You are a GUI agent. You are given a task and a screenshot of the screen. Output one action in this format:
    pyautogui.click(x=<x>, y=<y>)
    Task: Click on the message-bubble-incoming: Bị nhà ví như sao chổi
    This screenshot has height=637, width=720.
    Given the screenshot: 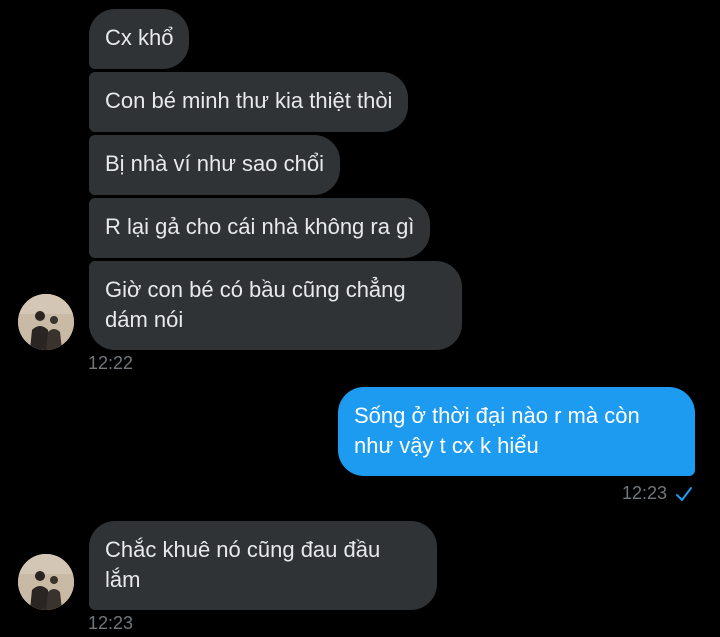 What is the action you would take?
    pyautogui.click(x=214, y=165)
    